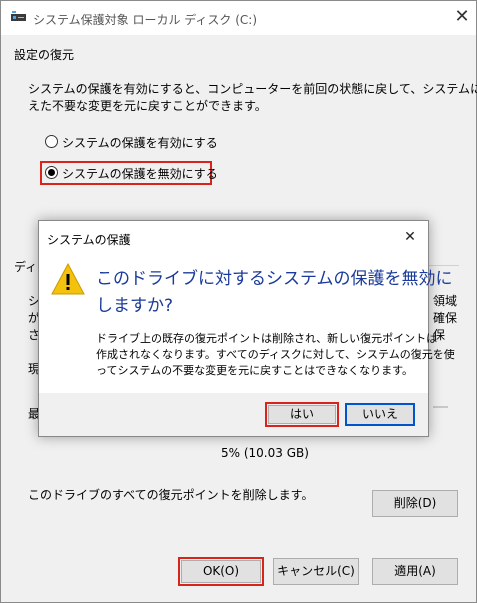 The height and width of the screenshot is (603, 477). What do you see at coordinates (440, 407) in the screenshot?
I see `max-usage-slider` at bounding box center [440, 407].